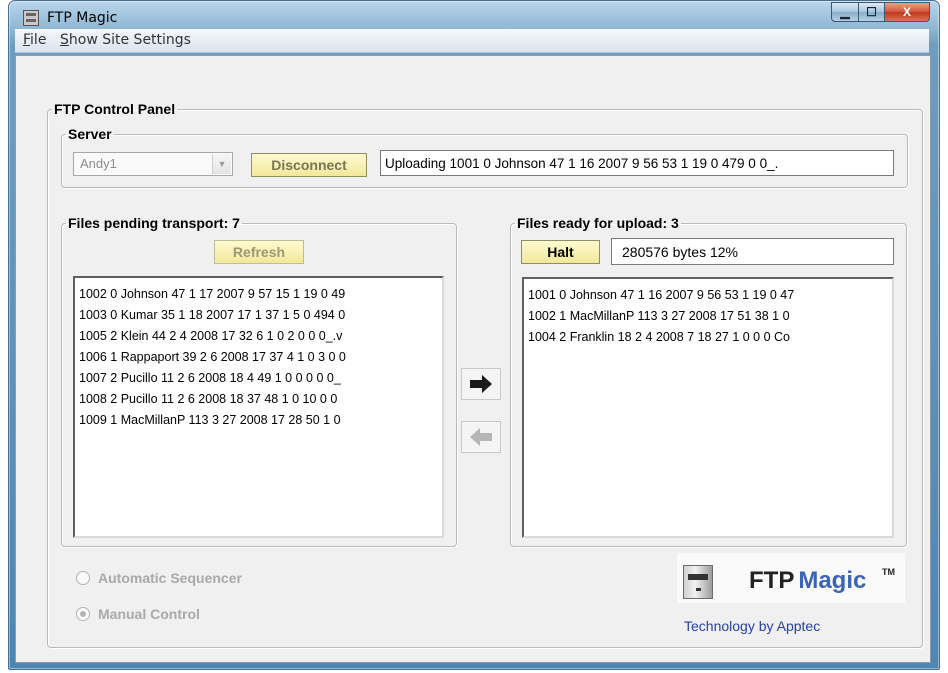  I want to click on menu-bar: File Show Site Settings, so click(472, 41).